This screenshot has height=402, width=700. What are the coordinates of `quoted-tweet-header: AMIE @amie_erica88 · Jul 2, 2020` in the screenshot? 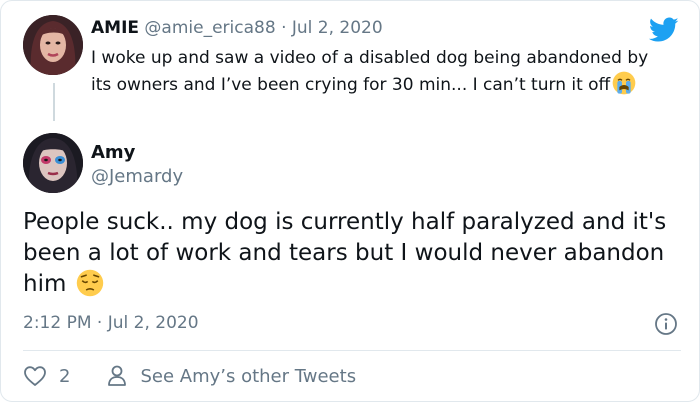 It's located at (237, 28).